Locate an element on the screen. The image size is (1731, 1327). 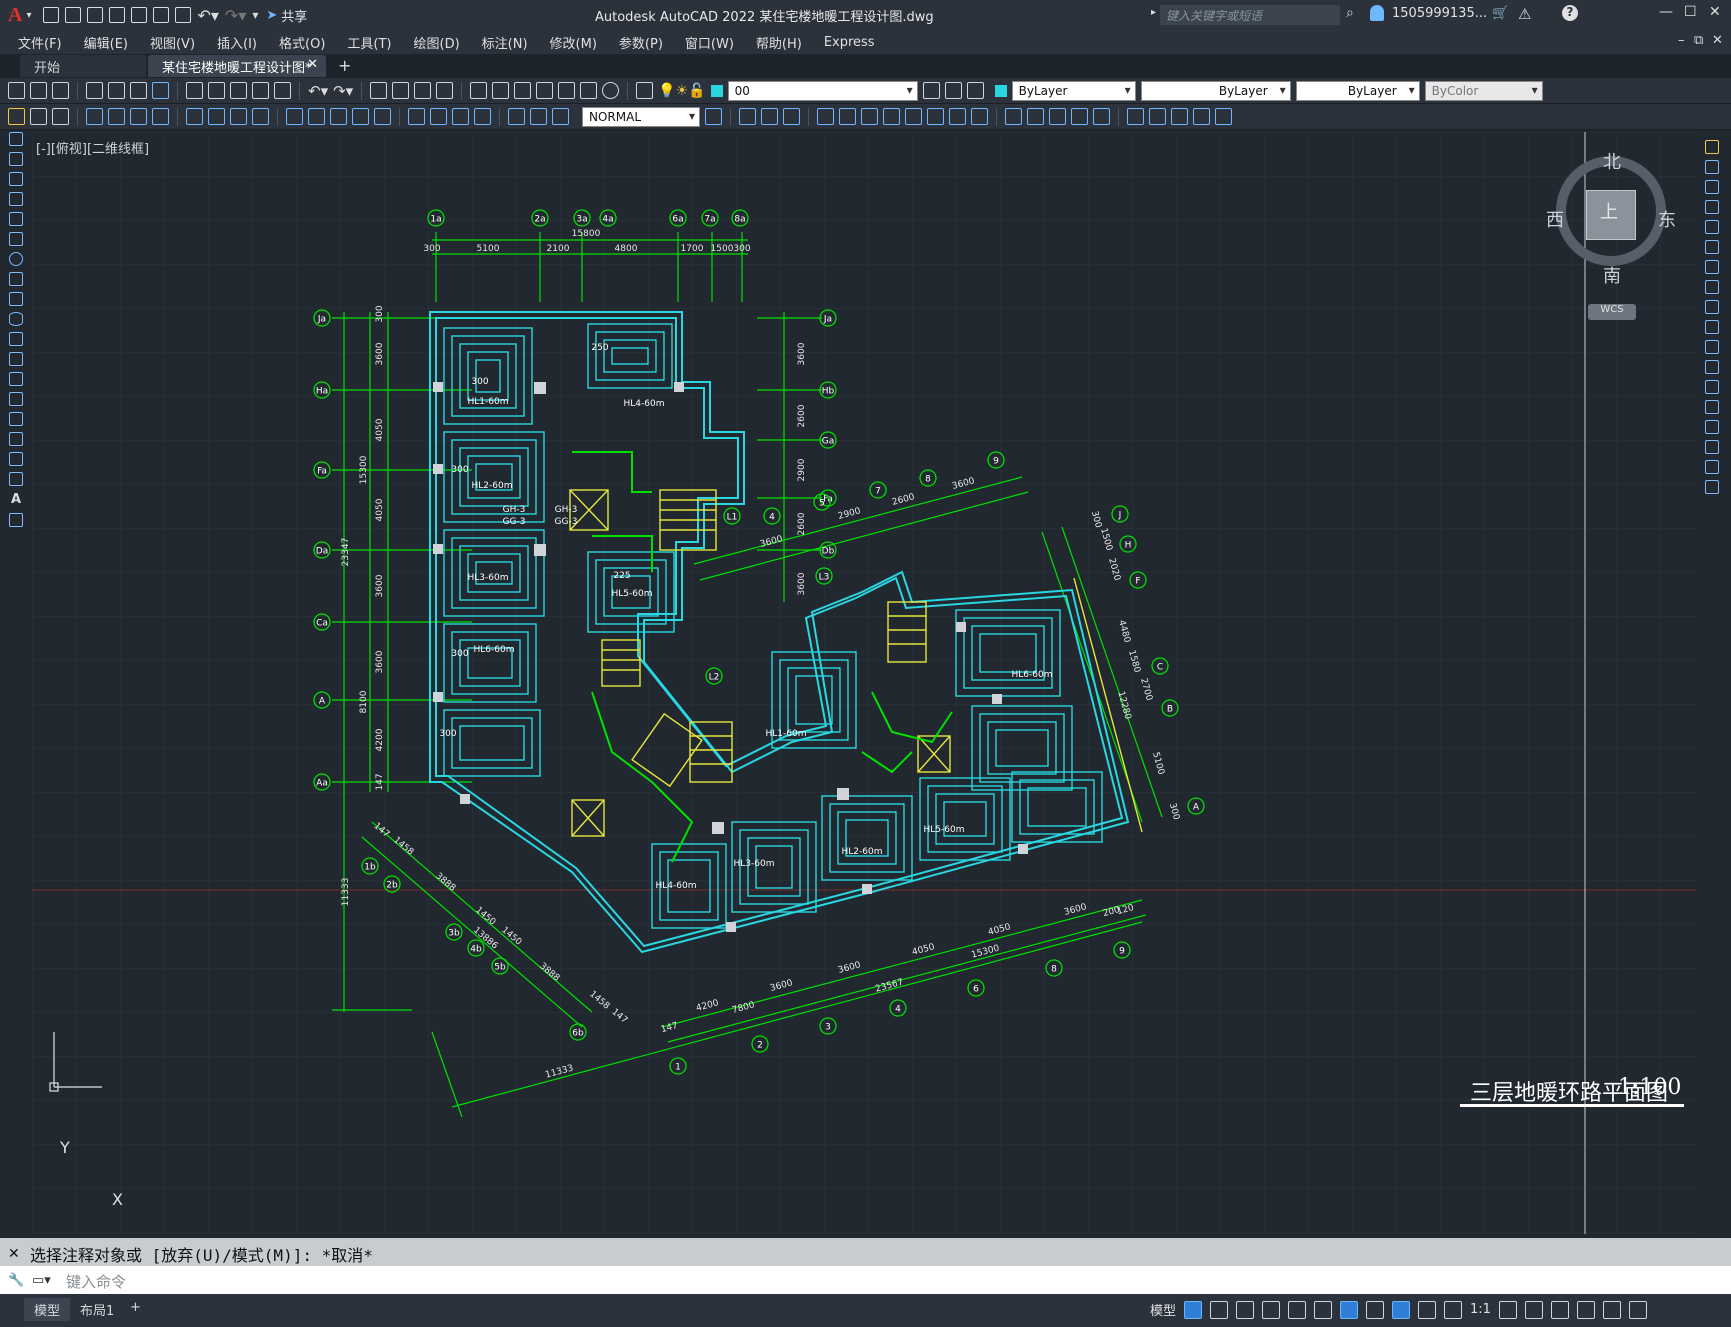
add-selected-icon is located at coordinates (16, 520).